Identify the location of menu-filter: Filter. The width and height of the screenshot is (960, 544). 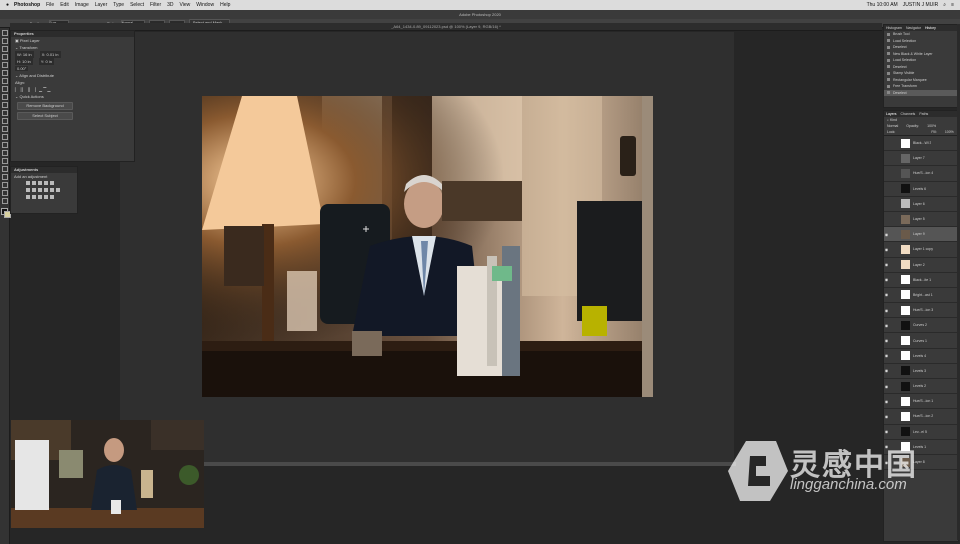
(155, 5).